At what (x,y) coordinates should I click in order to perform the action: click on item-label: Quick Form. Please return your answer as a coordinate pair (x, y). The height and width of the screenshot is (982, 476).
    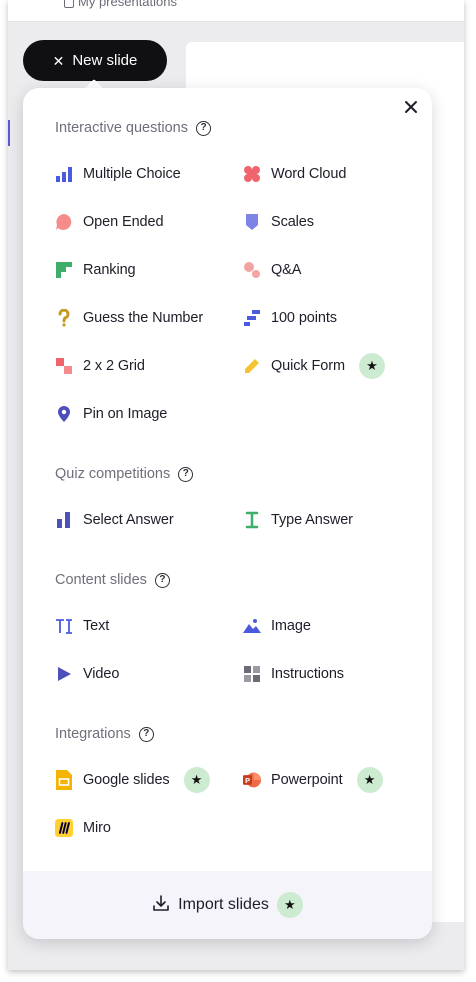
    Looking at the image, I should click on (308, 366).